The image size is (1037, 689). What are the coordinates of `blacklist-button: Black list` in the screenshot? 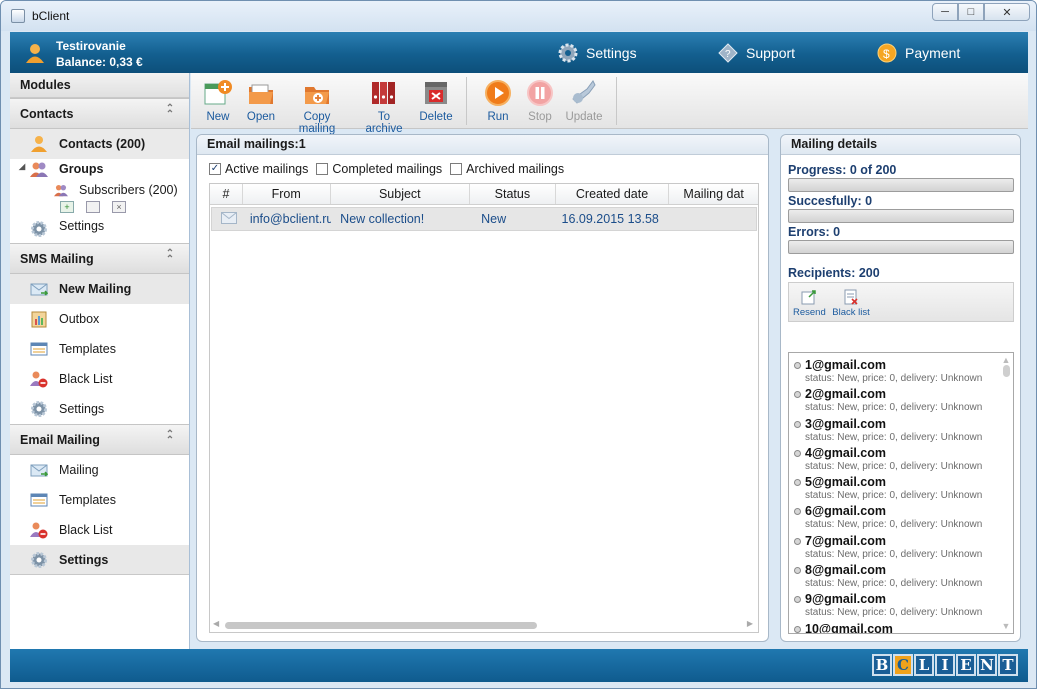 It's located at (851, 303).